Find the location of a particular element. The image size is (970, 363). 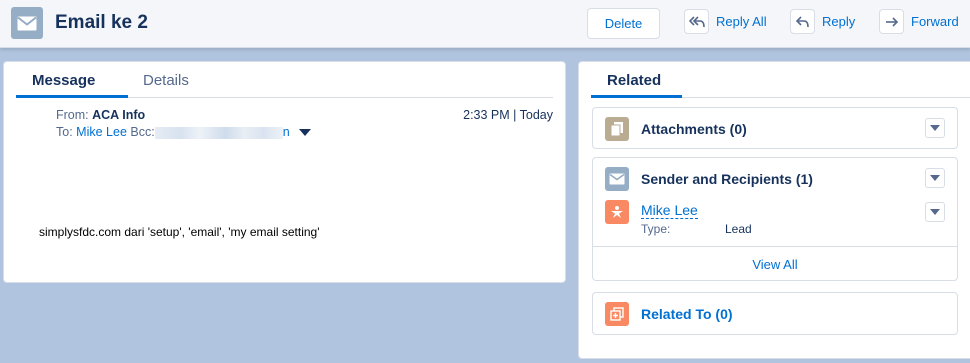

to-line: To: Mike Lee Bcc: n is located at coordinates (184, 132).